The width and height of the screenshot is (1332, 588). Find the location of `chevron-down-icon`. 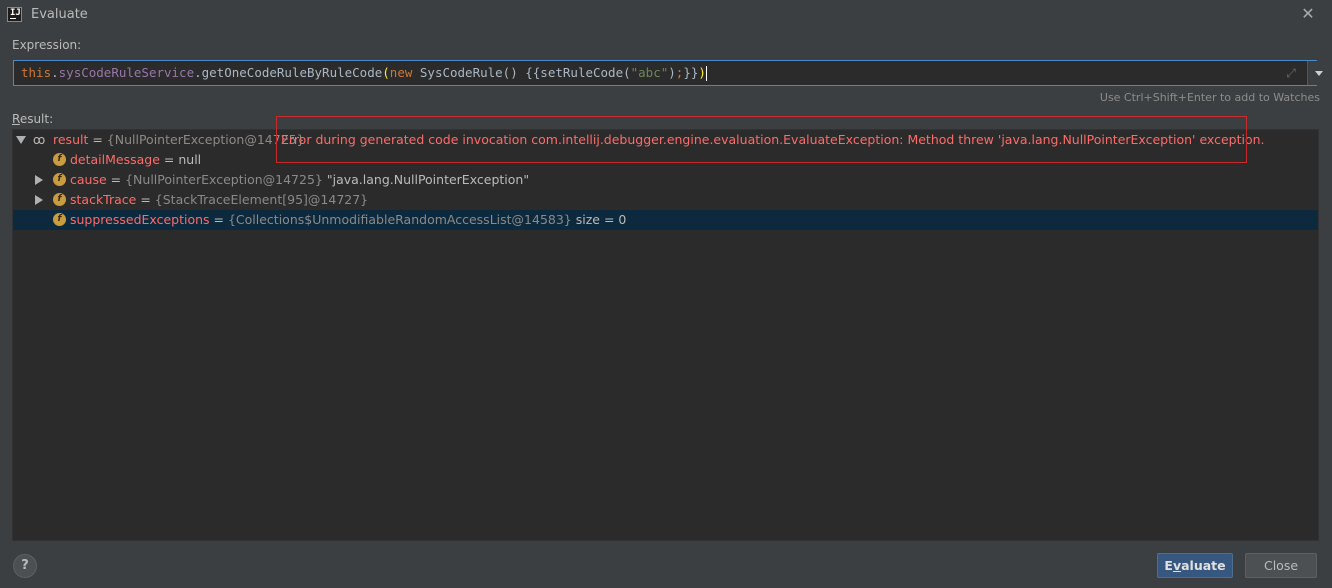

chevron-down-icon is located at coordinates (1319, 73).